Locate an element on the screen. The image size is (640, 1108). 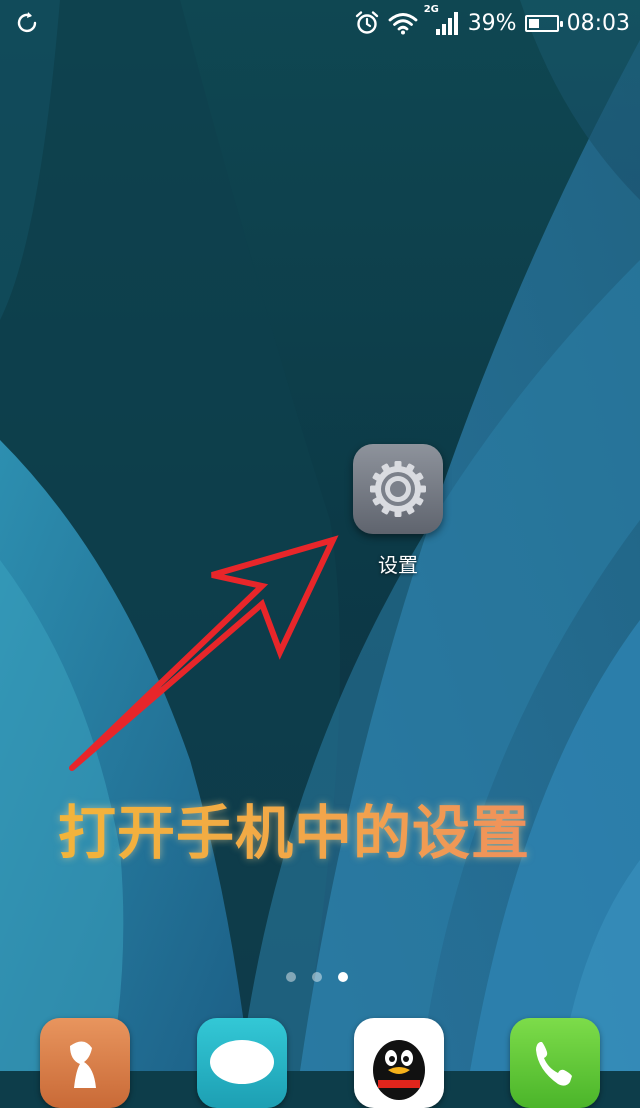
wifi-icon is located at coordinates (403, 24).